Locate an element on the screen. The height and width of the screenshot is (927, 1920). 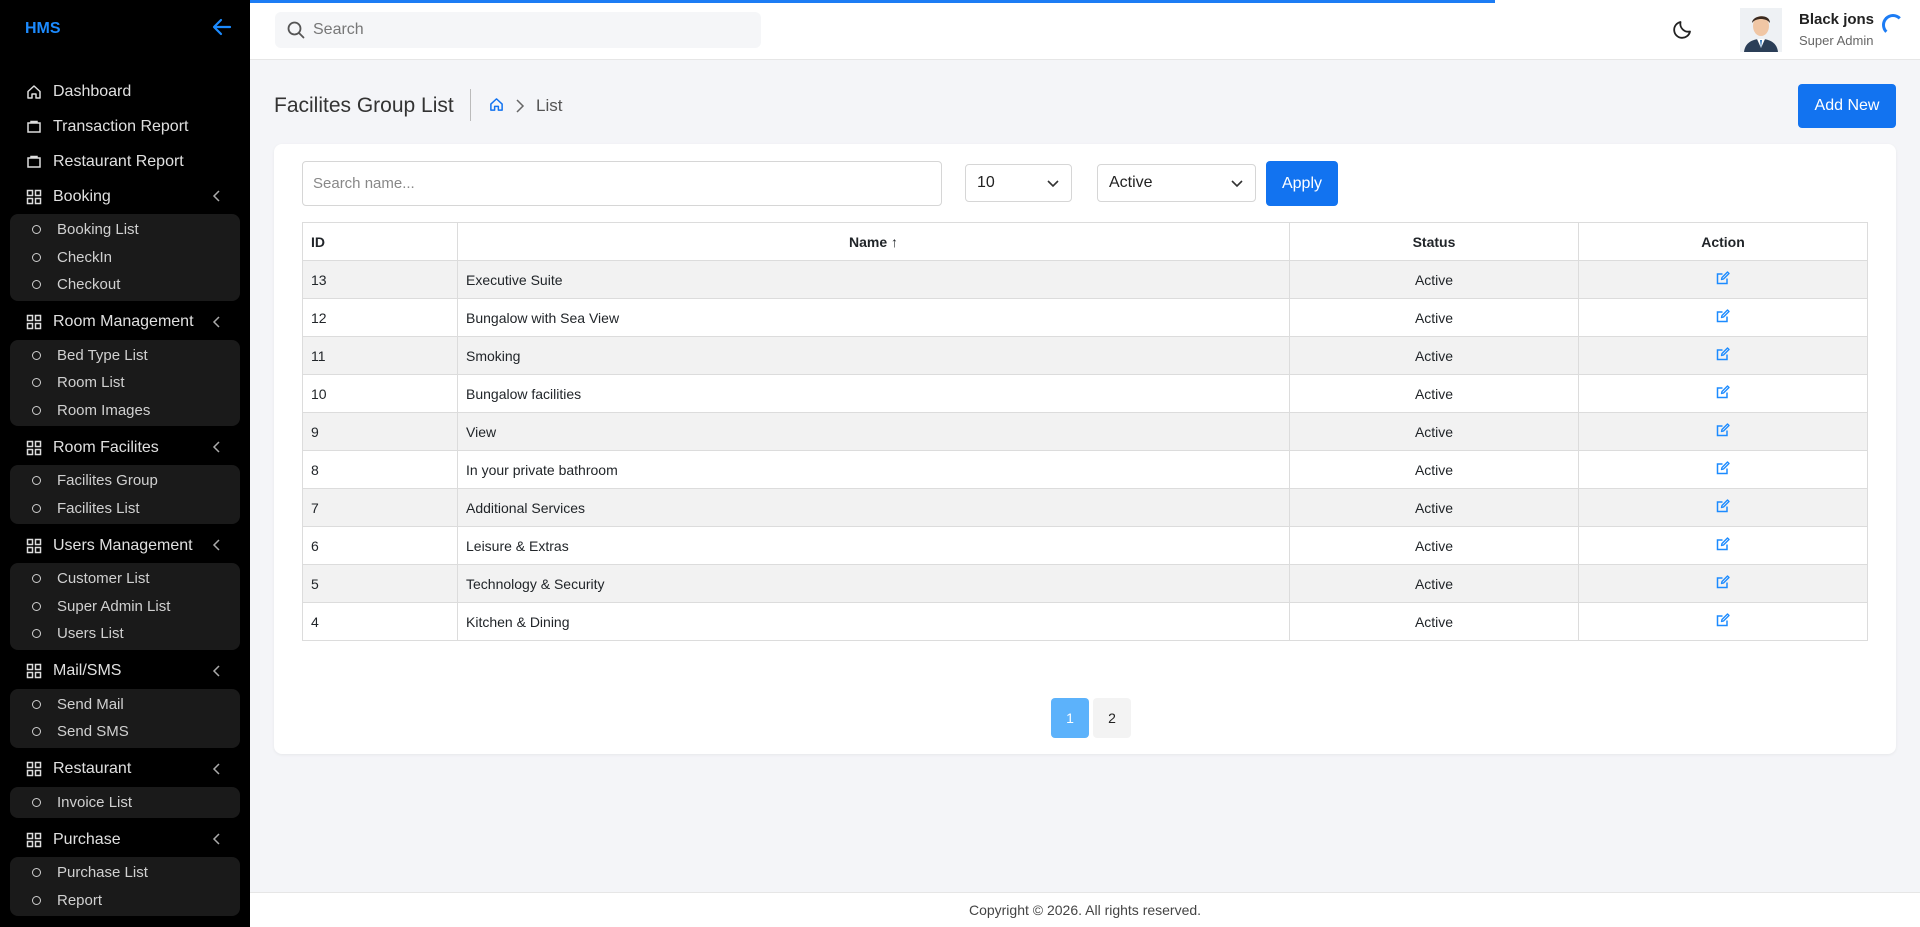
sidebar-item-dashboard: Dashboard is located at coordinates (125, 91).